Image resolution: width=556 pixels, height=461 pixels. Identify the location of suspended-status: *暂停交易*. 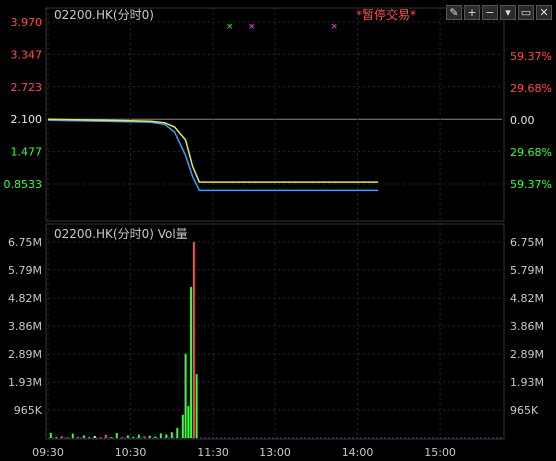
(386, 14).